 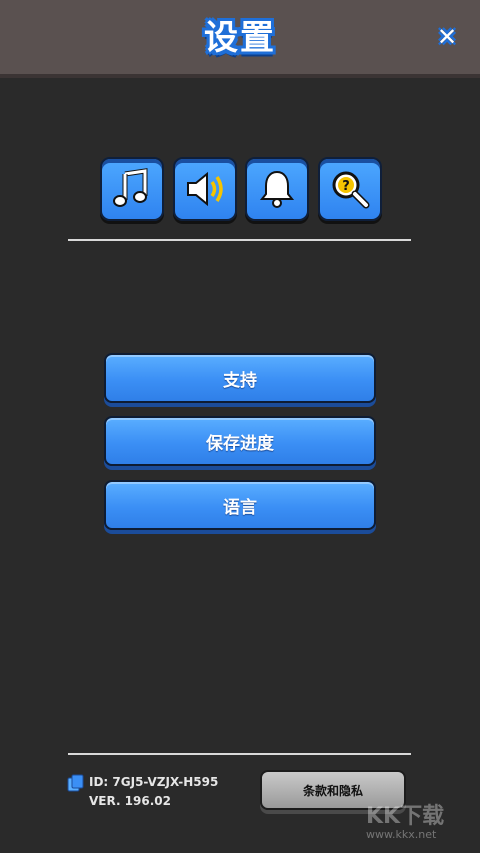 I want to click on audio-toggle-row: ?, so click(x=241, y=189).